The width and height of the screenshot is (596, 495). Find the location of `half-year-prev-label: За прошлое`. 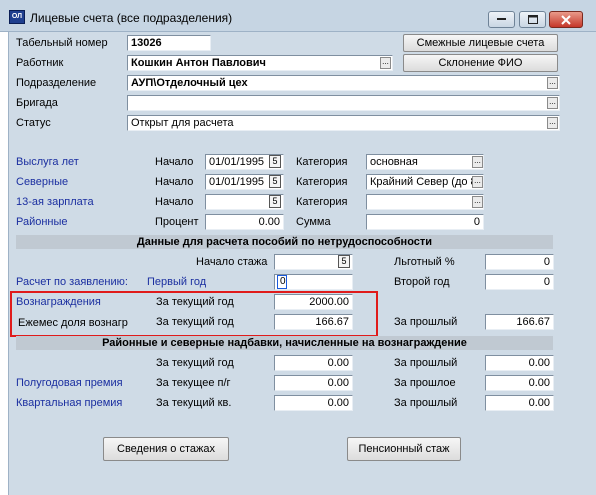

half-year-prev-label: За прошлое is located at coordinates (425, 383).